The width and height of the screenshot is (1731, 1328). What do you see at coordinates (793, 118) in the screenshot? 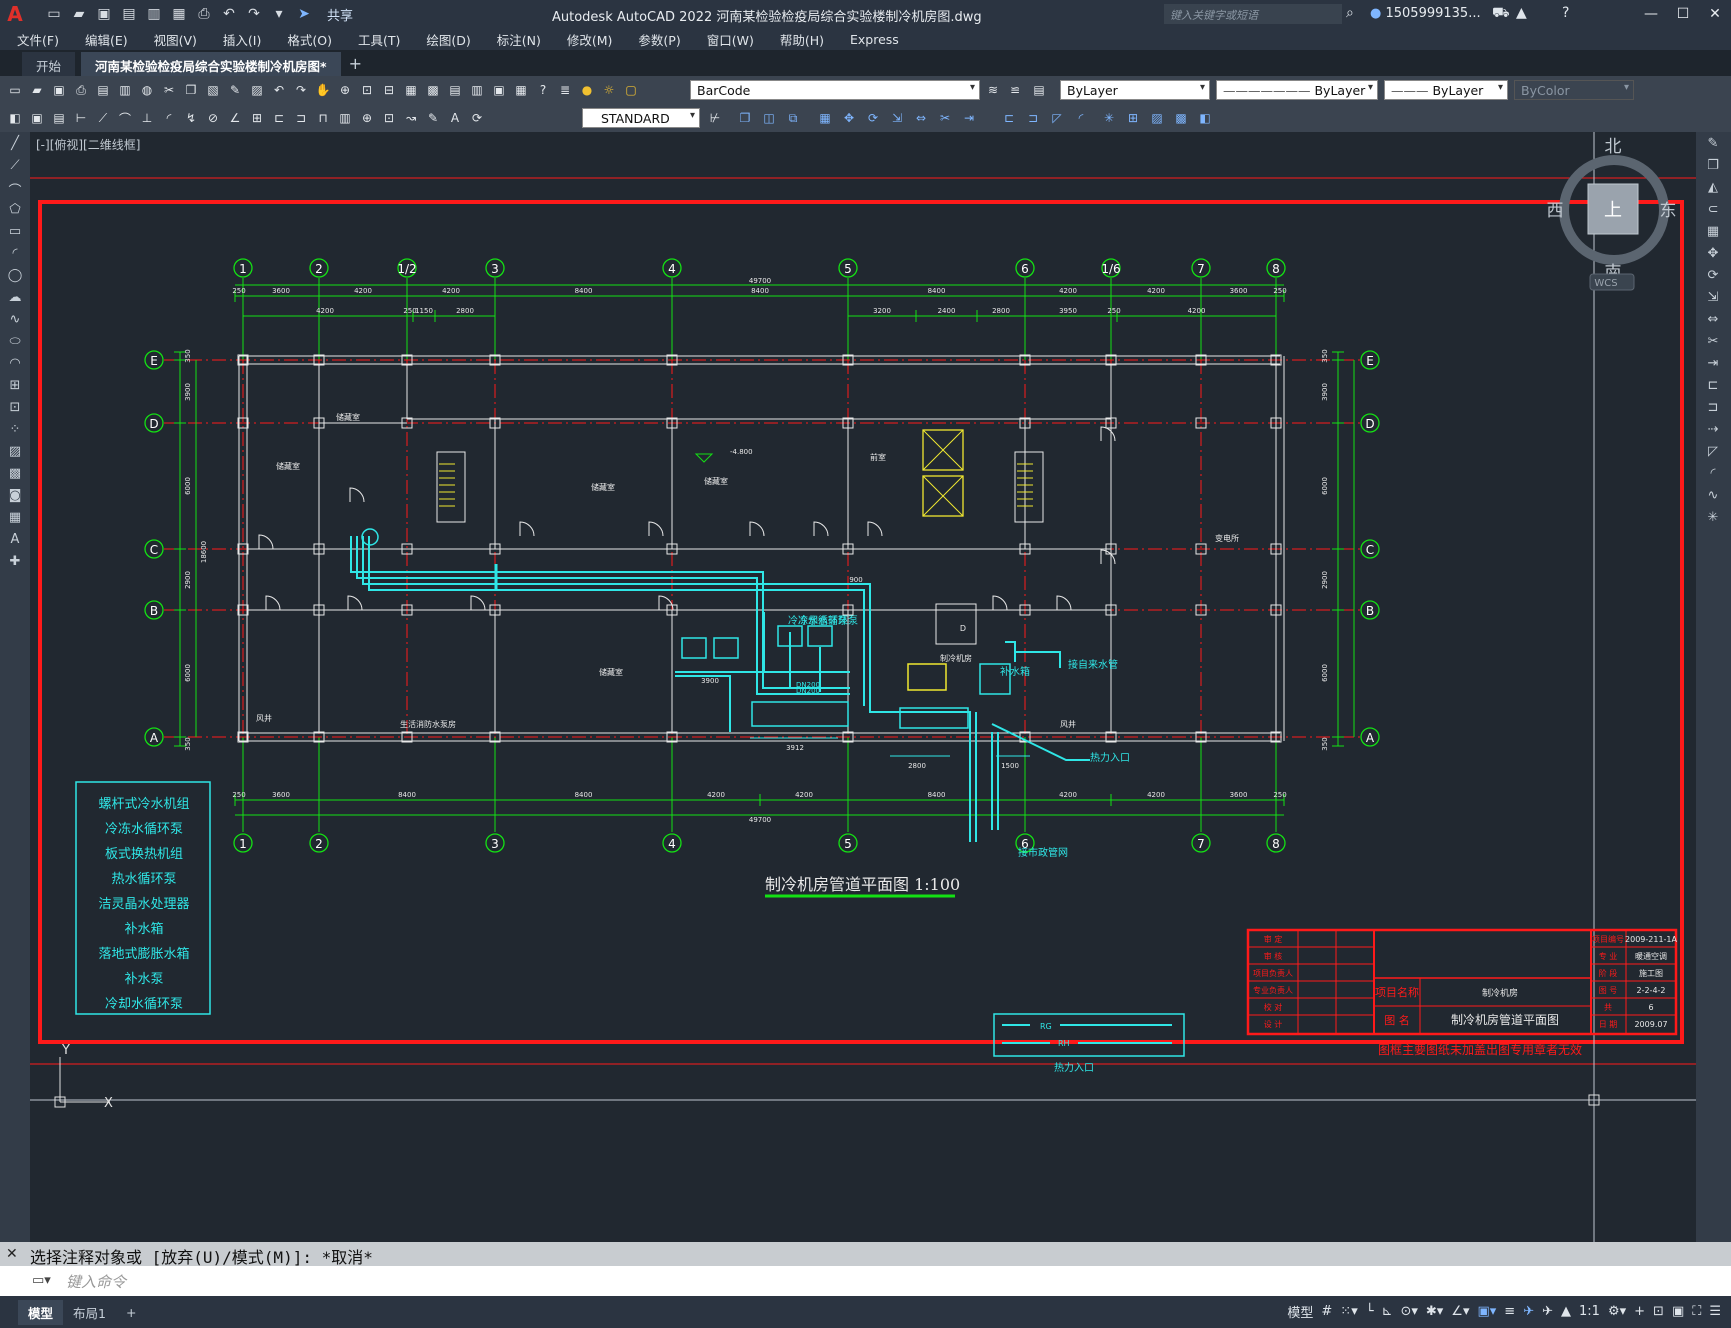
I see `offset-icon: ⧉` at bounding box center [793, 118].